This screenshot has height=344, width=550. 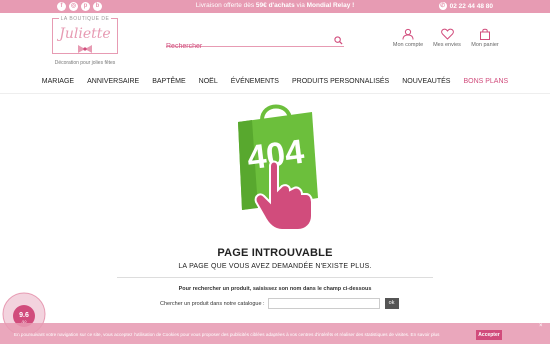 I want to click on promo-prefix: Livraison offerte dès, so click(x=225, y=5).